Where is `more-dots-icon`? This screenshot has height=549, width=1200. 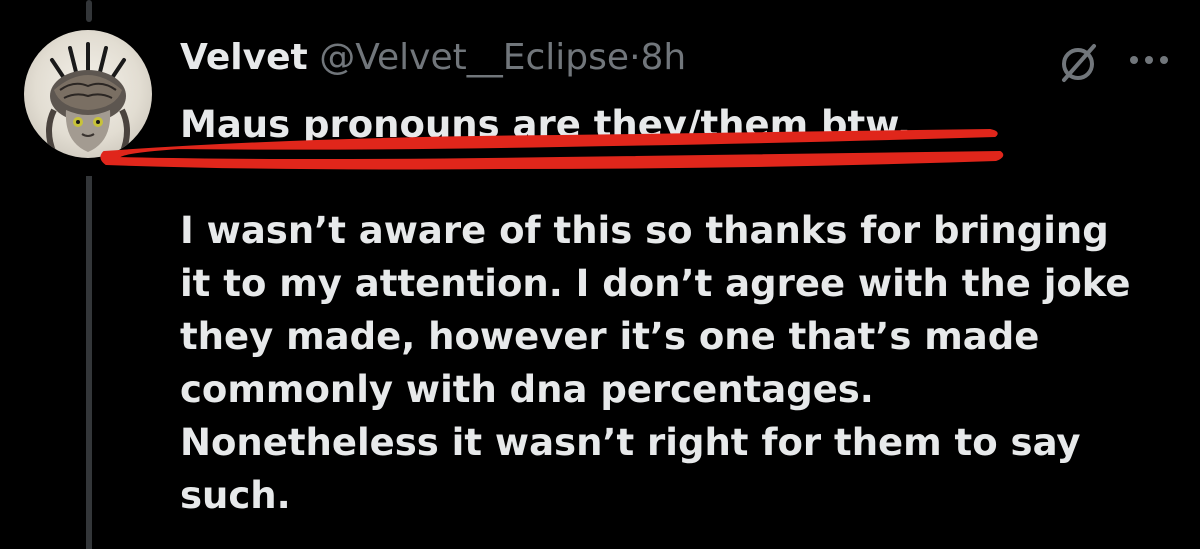 more-dots-icon is located at coordinates (1149, 60).